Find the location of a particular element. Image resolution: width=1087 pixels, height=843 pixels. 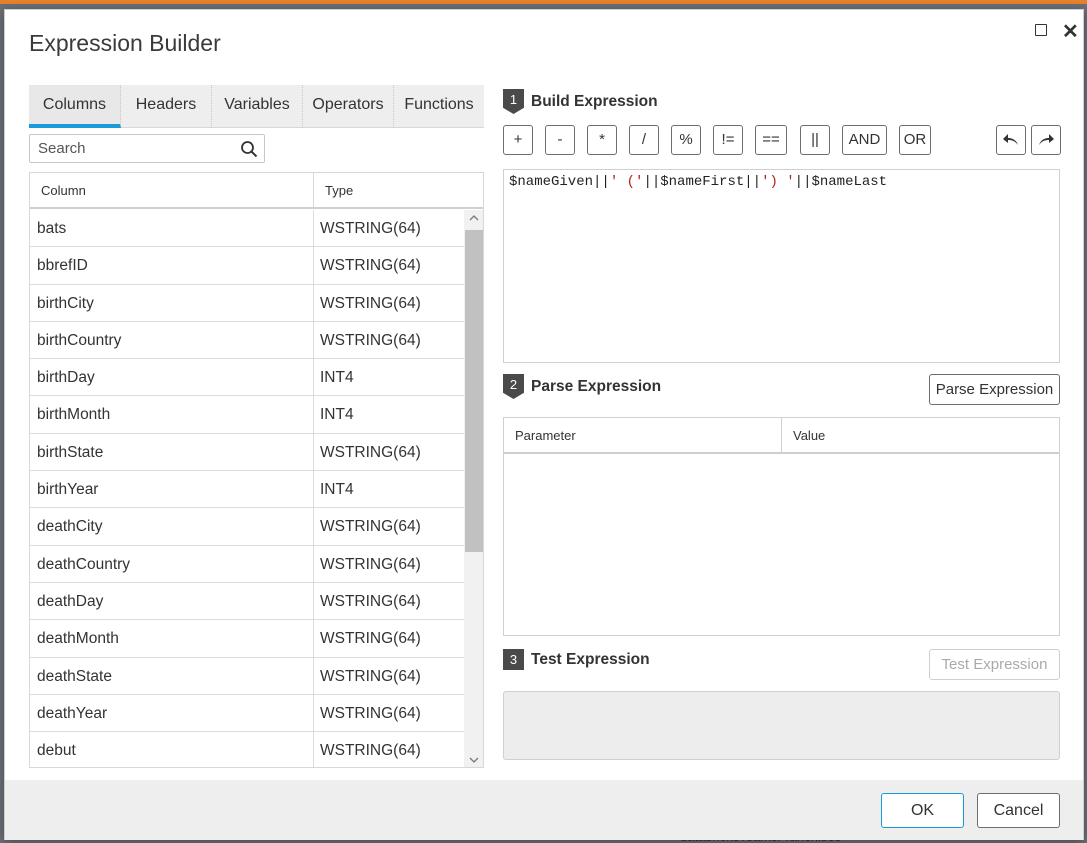

column-name-cell: deathYear is located at coordinates (172, 713).